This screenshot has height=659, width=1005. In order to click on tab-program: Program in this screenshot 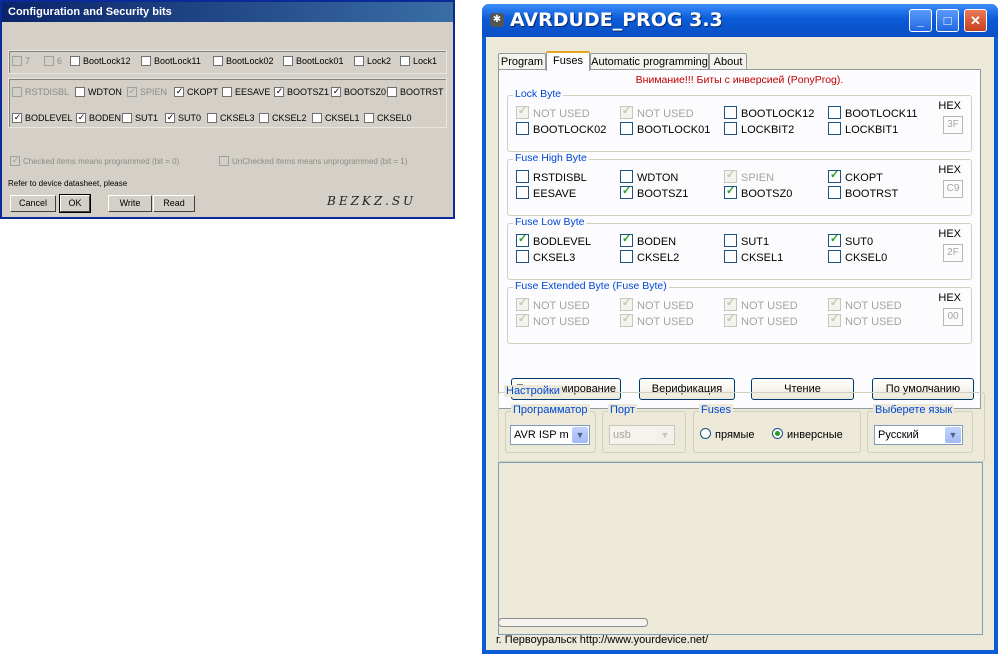, I will do `click(522, 61)`.